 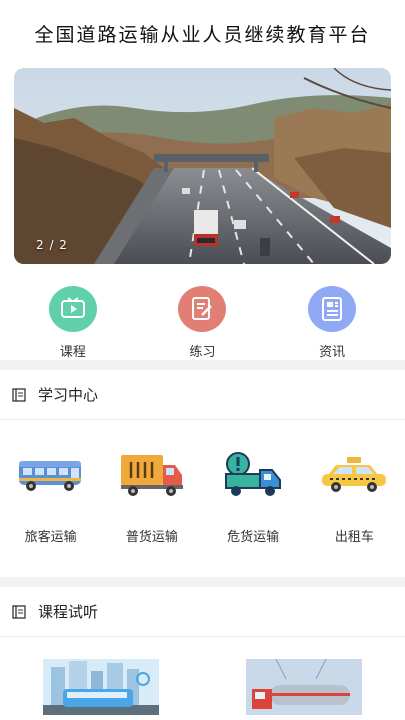 I want to click on course-trial-list, so click(x=202, y=676).